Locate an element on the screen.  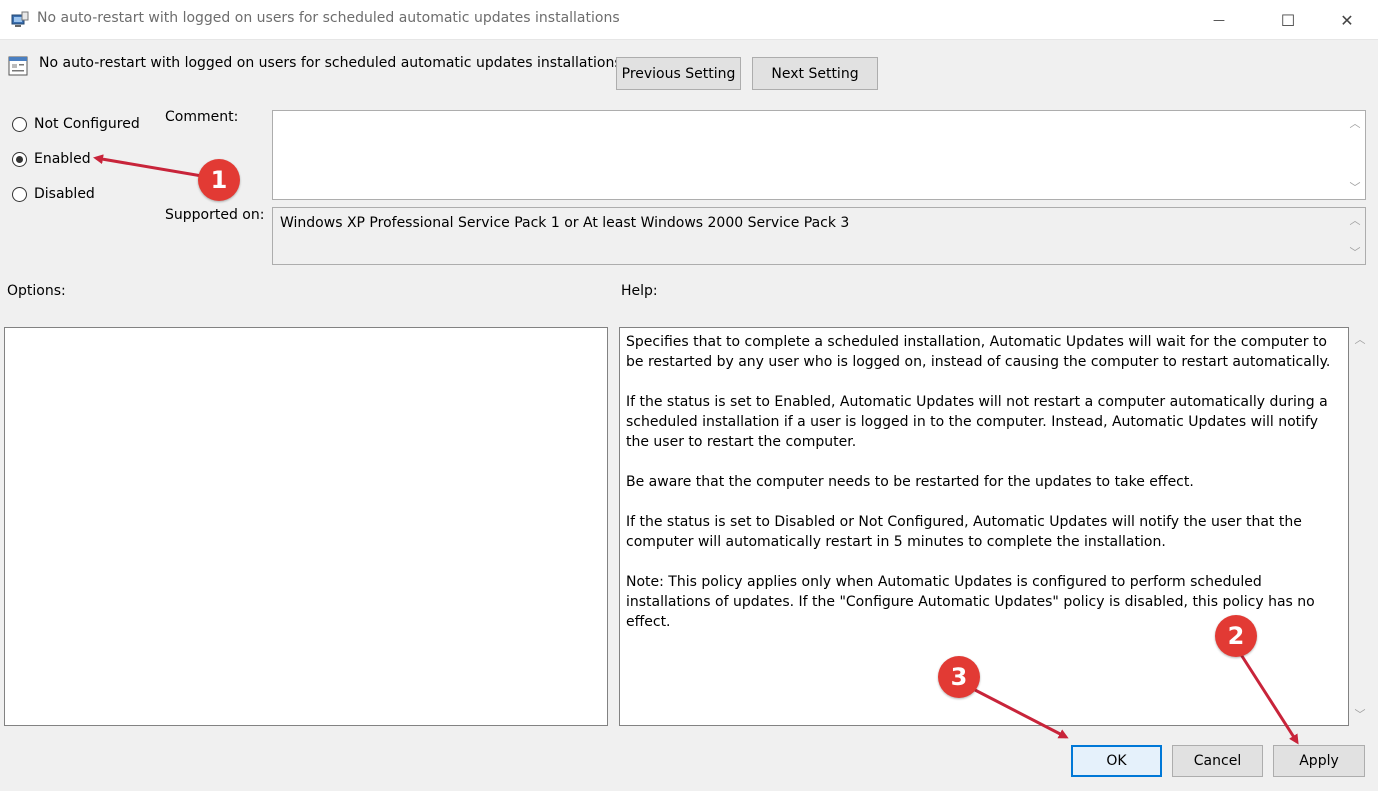
radio-label: Disabled is located at coordinates (64, 194).